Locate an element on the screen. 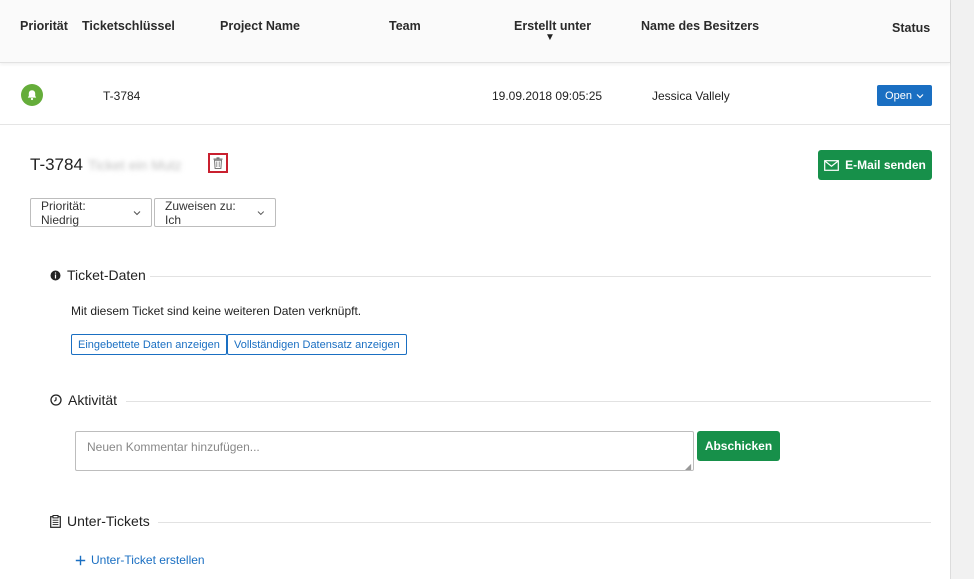  ticket-data-heading: Ticket-Daten is located at coordinates (98, 275).